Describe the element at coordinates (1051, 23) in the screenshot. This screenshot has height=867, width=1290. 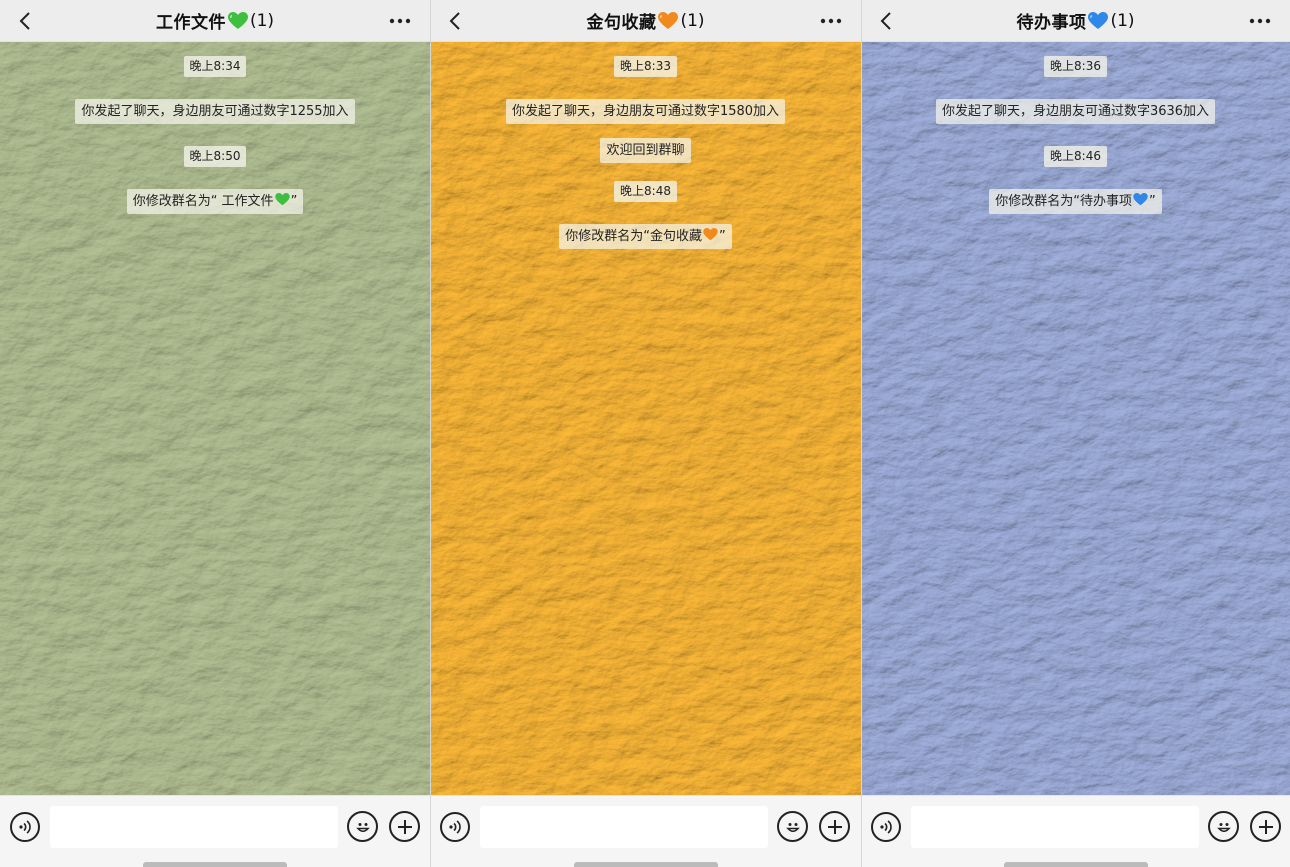
I see `chat-title-text: 待办事项` at that location.